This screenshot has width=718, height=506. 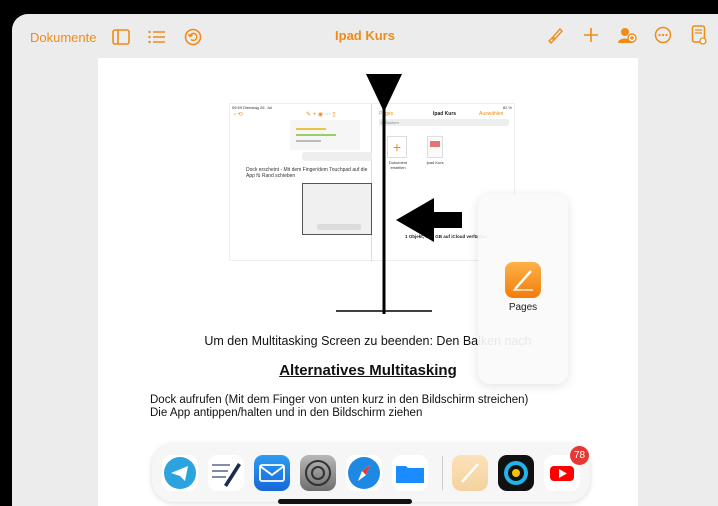 I want to click on telegram-icon, so click(x=180, y=473).